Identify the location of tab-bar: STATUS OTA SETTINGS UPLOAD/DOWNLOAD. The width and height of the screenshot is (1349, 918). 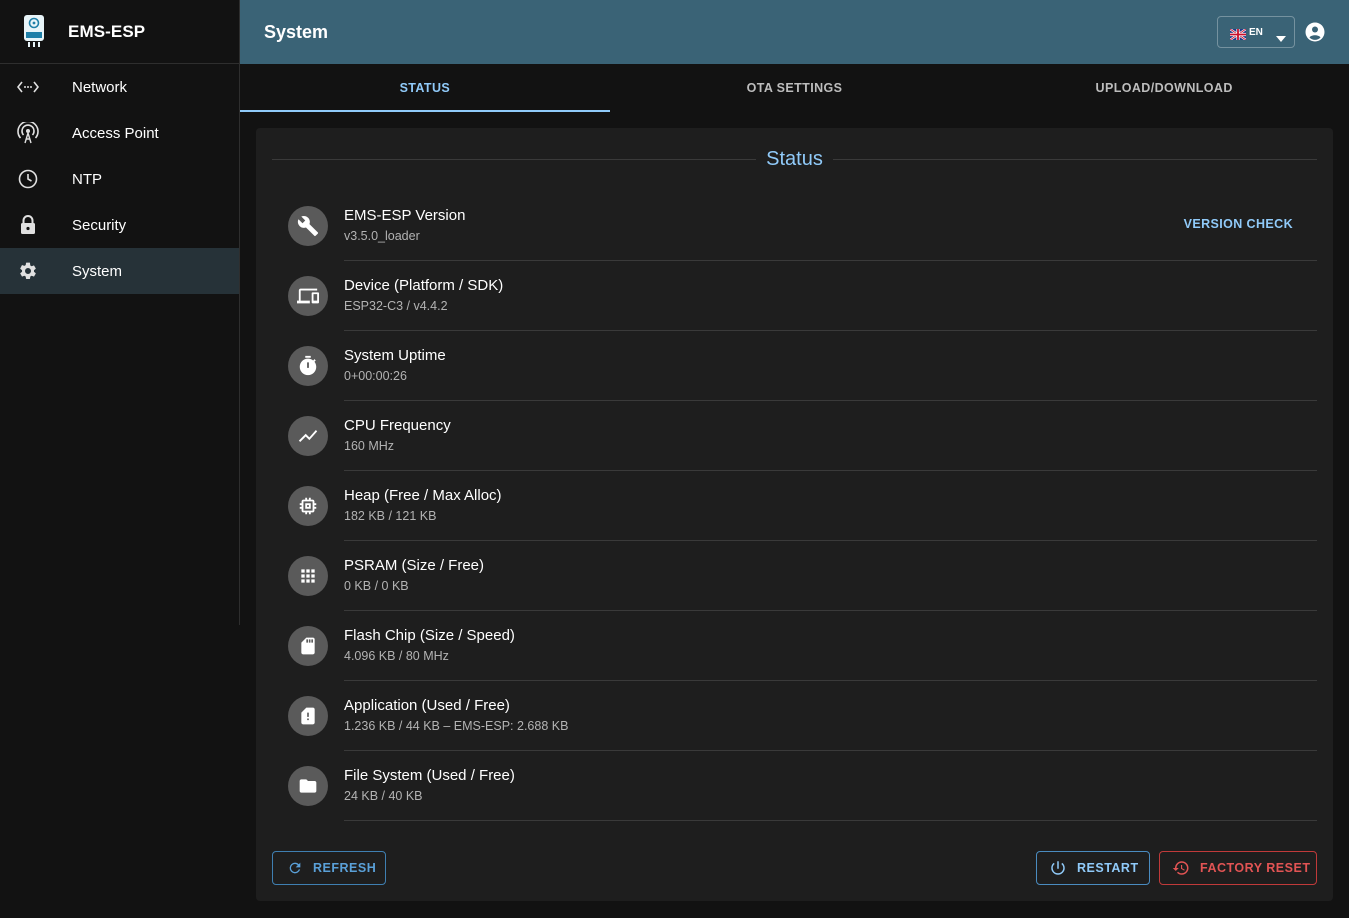
(794, 88).